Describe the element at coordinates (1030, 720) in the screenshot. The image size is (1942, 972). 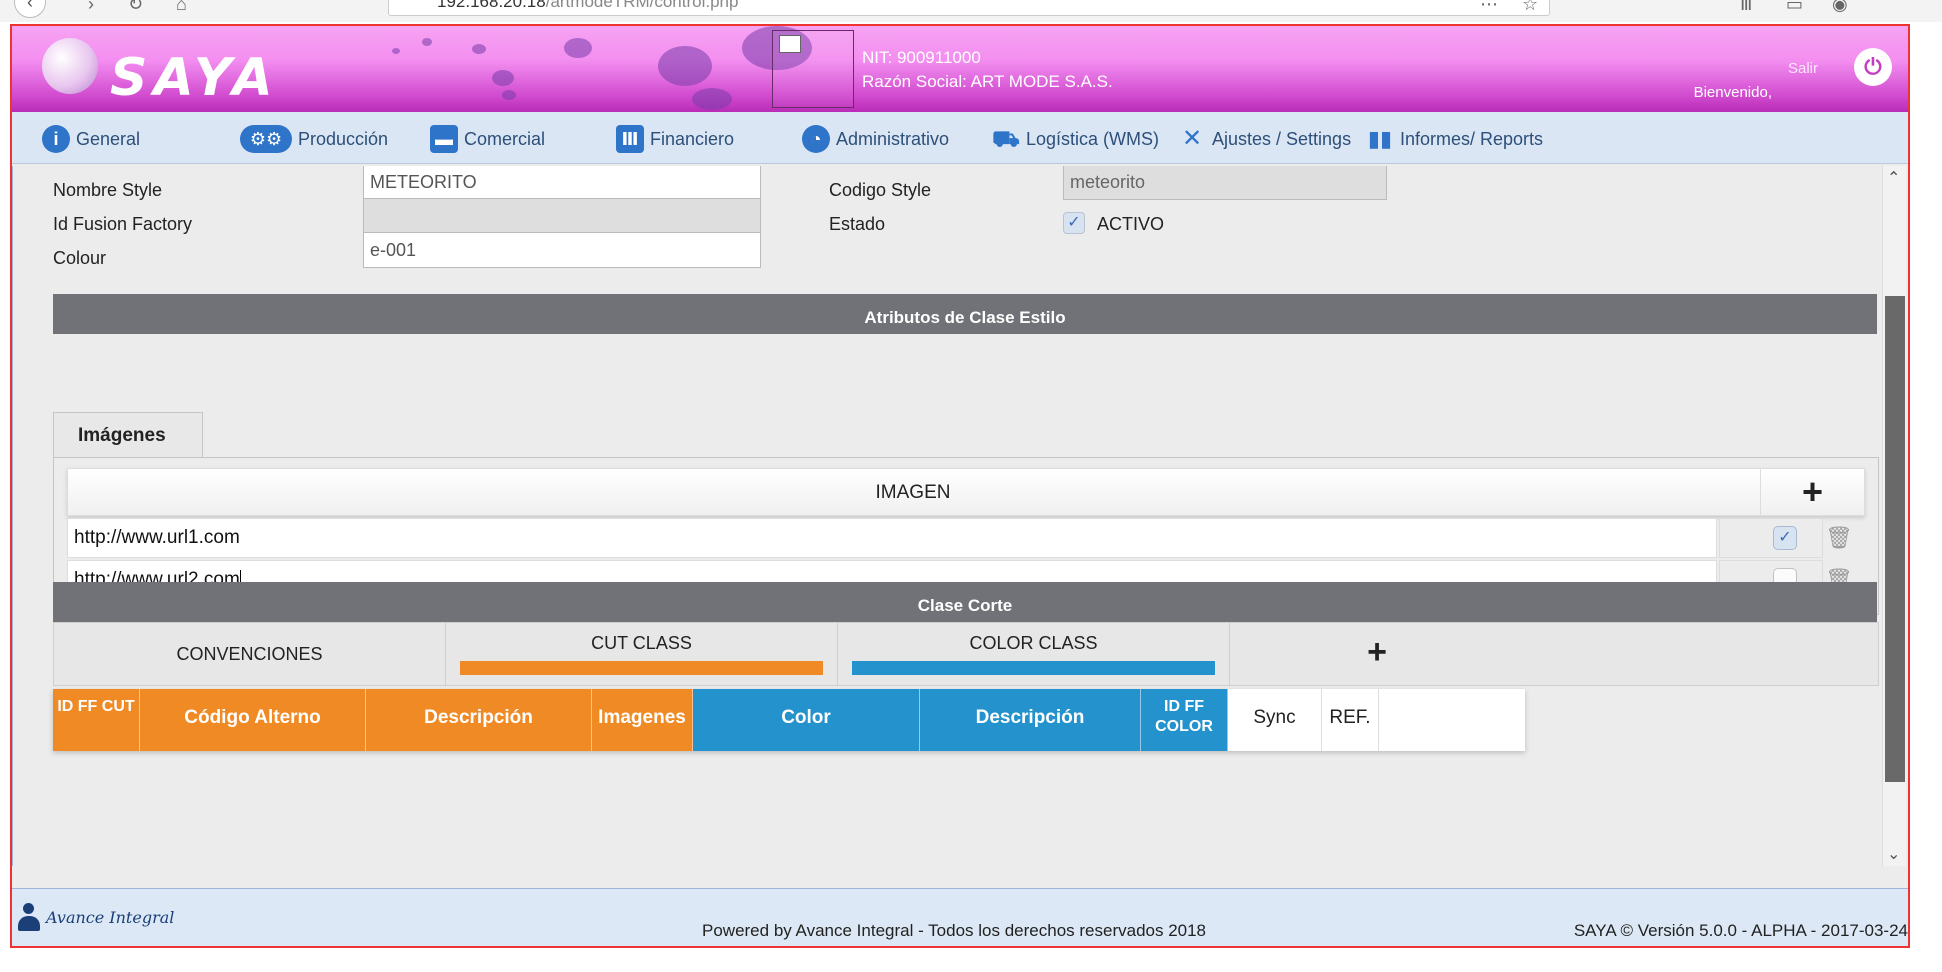
I see `col-descripcion-color: Descripción` at that location.